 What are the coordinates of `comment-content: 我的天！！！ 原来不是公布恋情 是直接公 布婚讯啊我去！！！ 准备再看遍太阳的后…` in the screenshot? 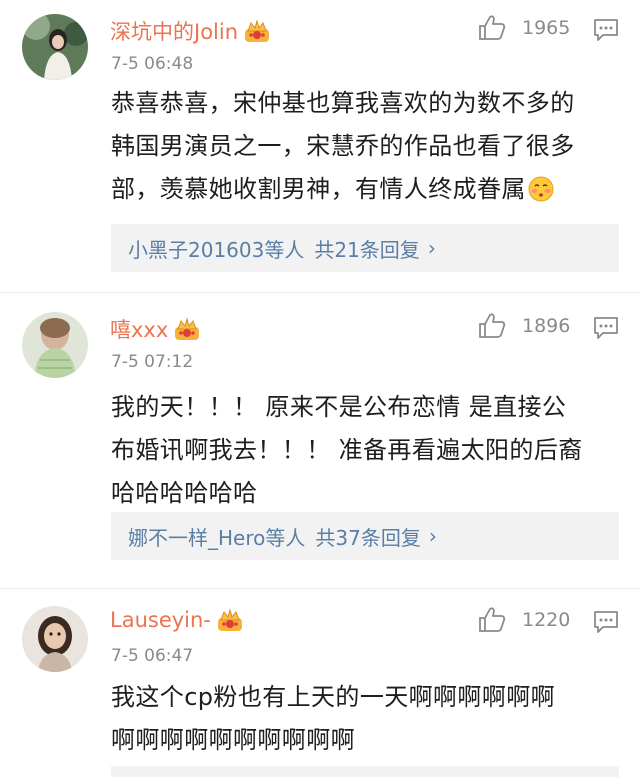 It's located at (366, 450).